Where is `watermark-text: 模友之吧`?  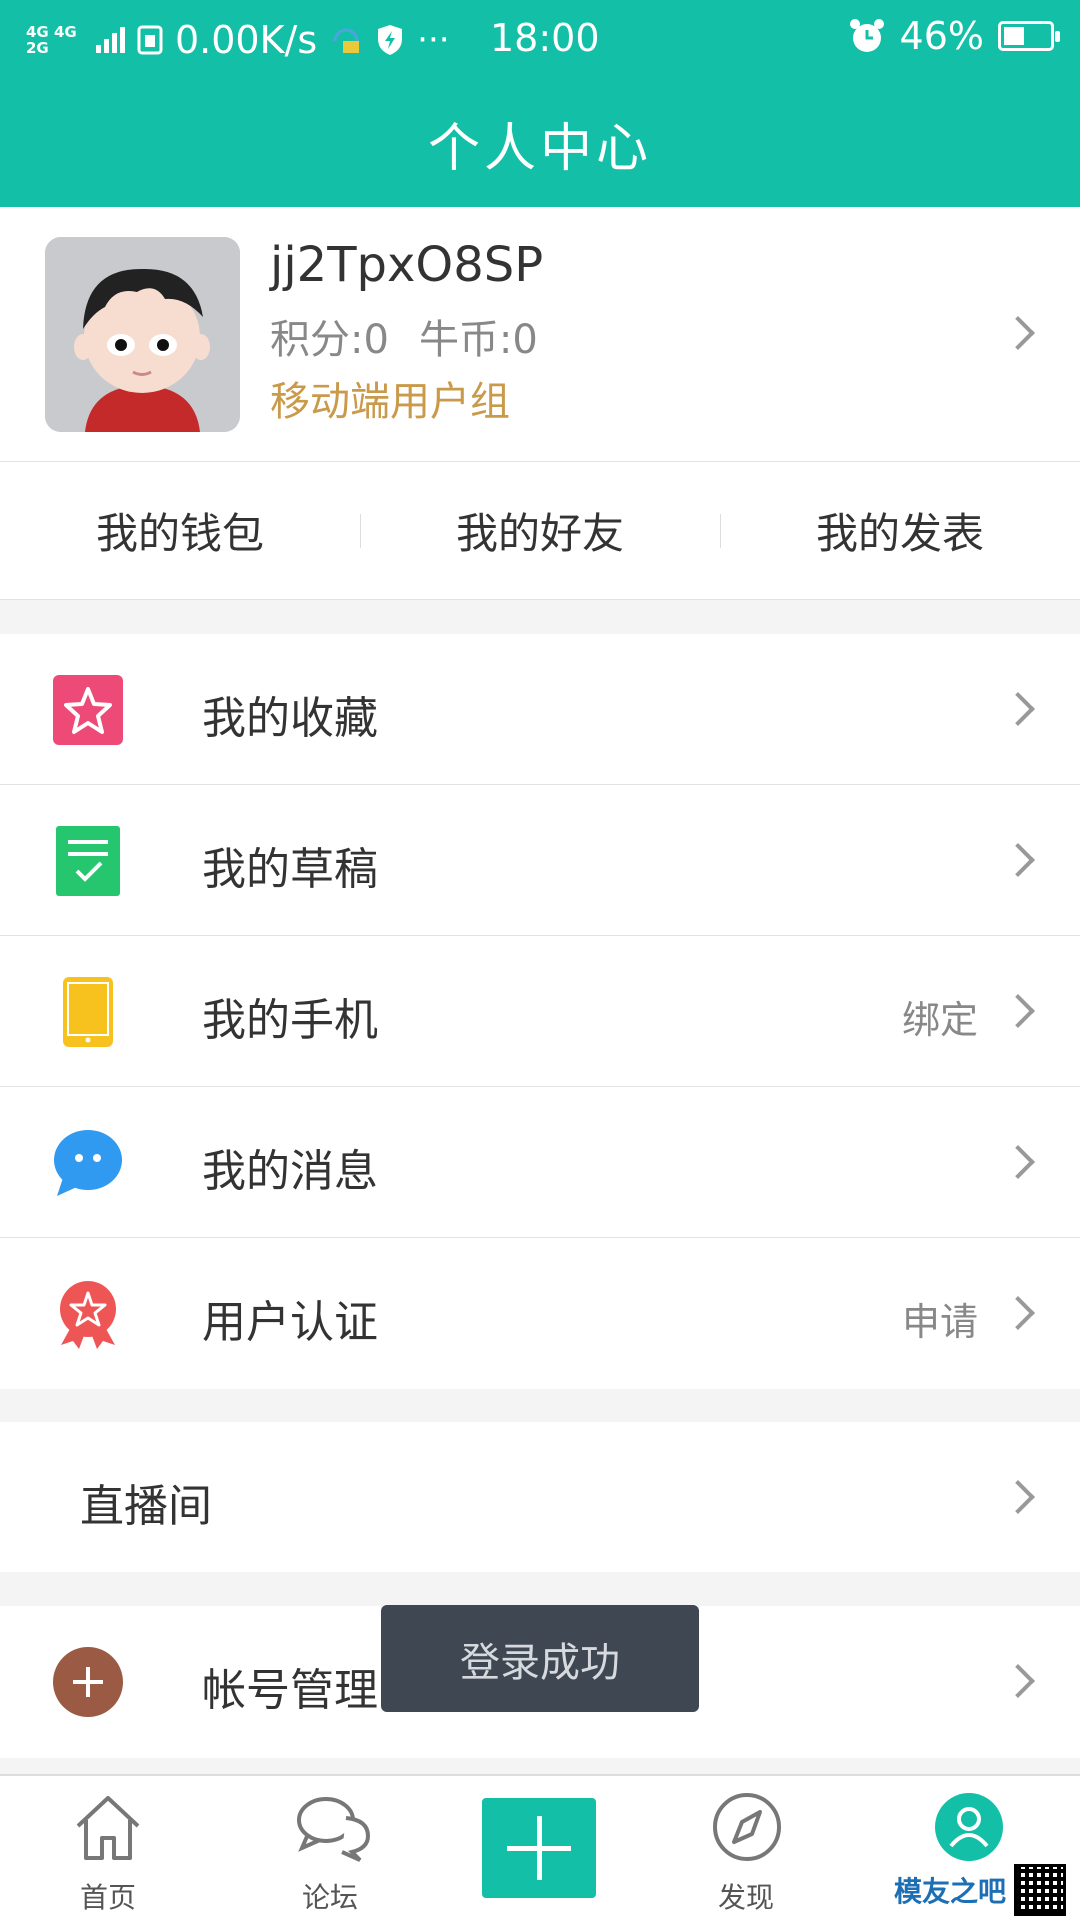
watermark-text: 模友之吧 is located at coordinates (949, 1891).